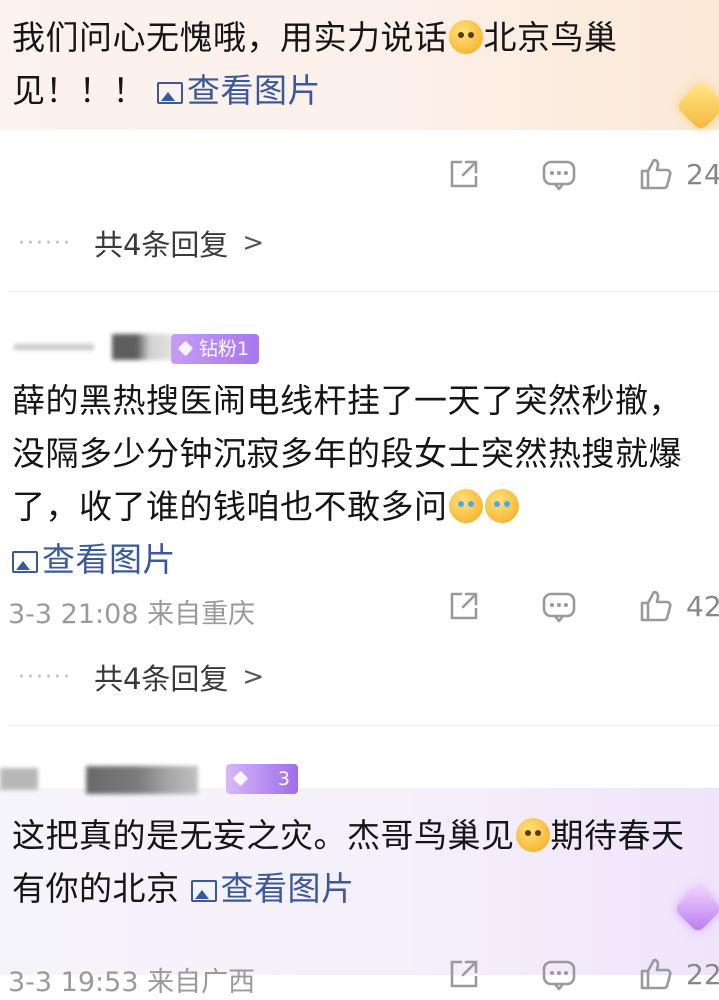 The height and width of the screenshot is (1000, 719). Describe the element at coordinates (132, 982) in the screenshot. I see `comment-meta: 3-3 19:53 来自广西` at that location.